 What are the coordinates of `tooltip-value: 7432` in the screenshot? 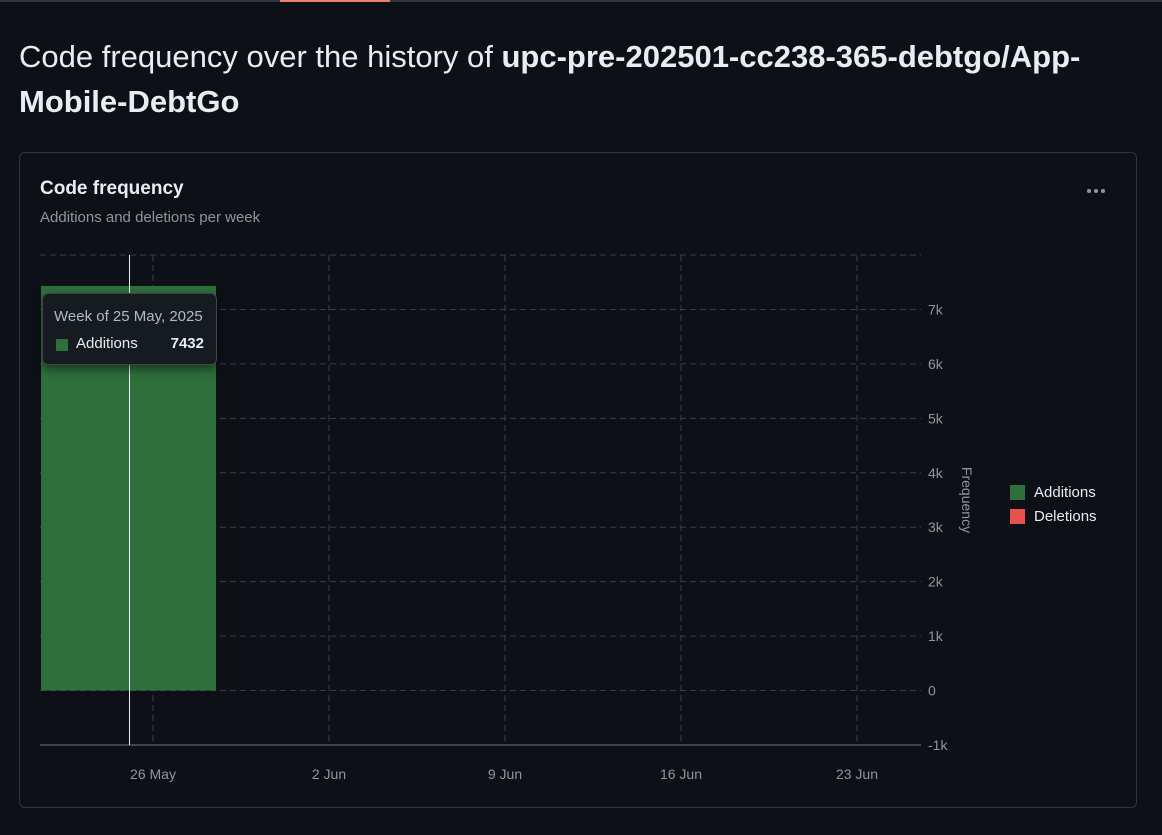 It's located at (187, 343).